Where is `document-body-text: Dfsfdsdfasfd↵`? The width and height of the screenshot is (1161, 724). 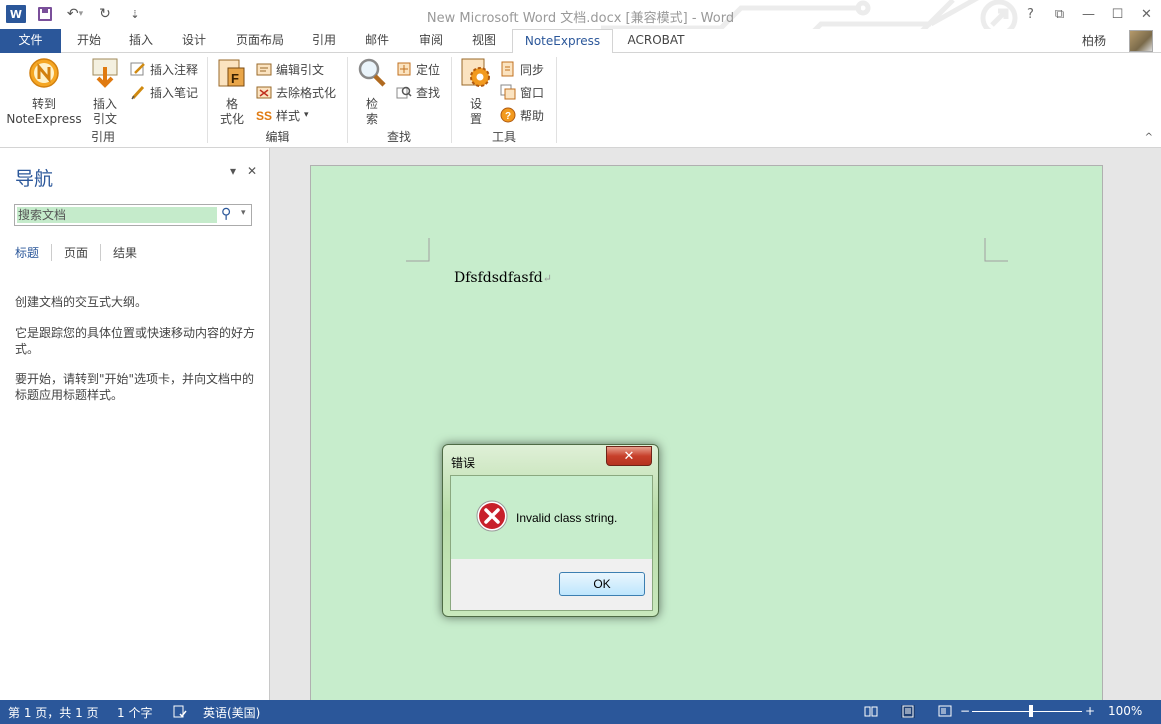 document-body-text: Dfsfdsdfasfd↵ is located at coordinates (503, 278).